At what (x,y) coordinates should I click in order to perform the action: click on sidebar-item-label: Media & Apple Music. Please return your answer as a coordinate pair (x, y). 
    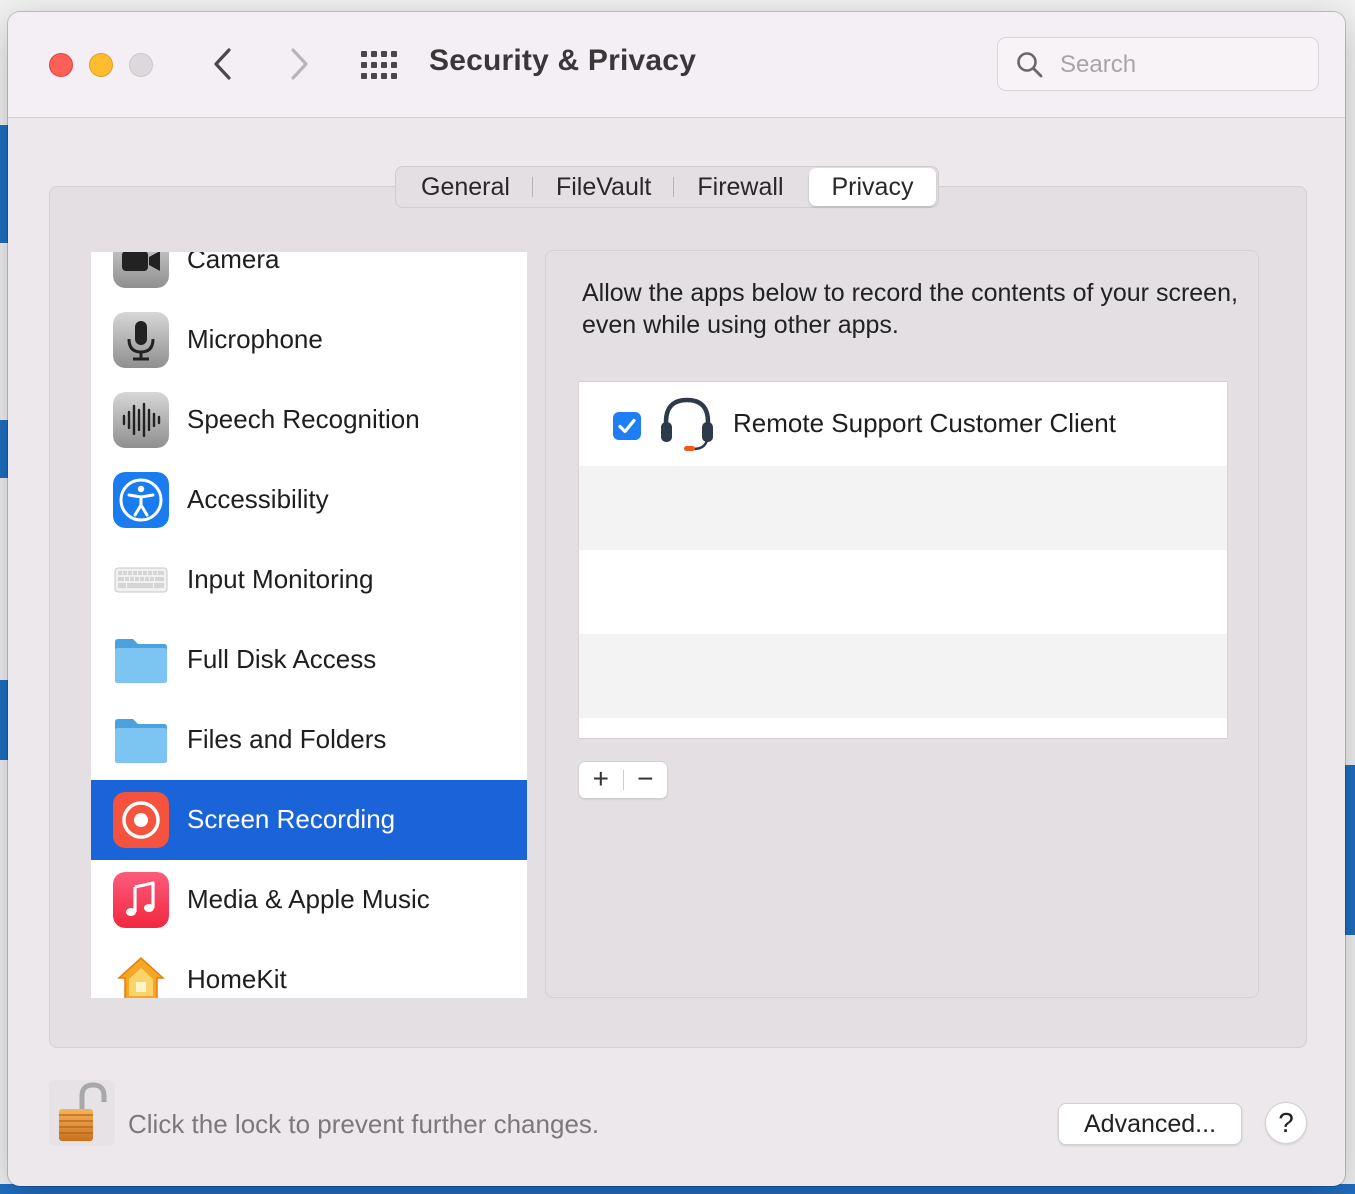
    Looking at the image, I should click on (308, 899).